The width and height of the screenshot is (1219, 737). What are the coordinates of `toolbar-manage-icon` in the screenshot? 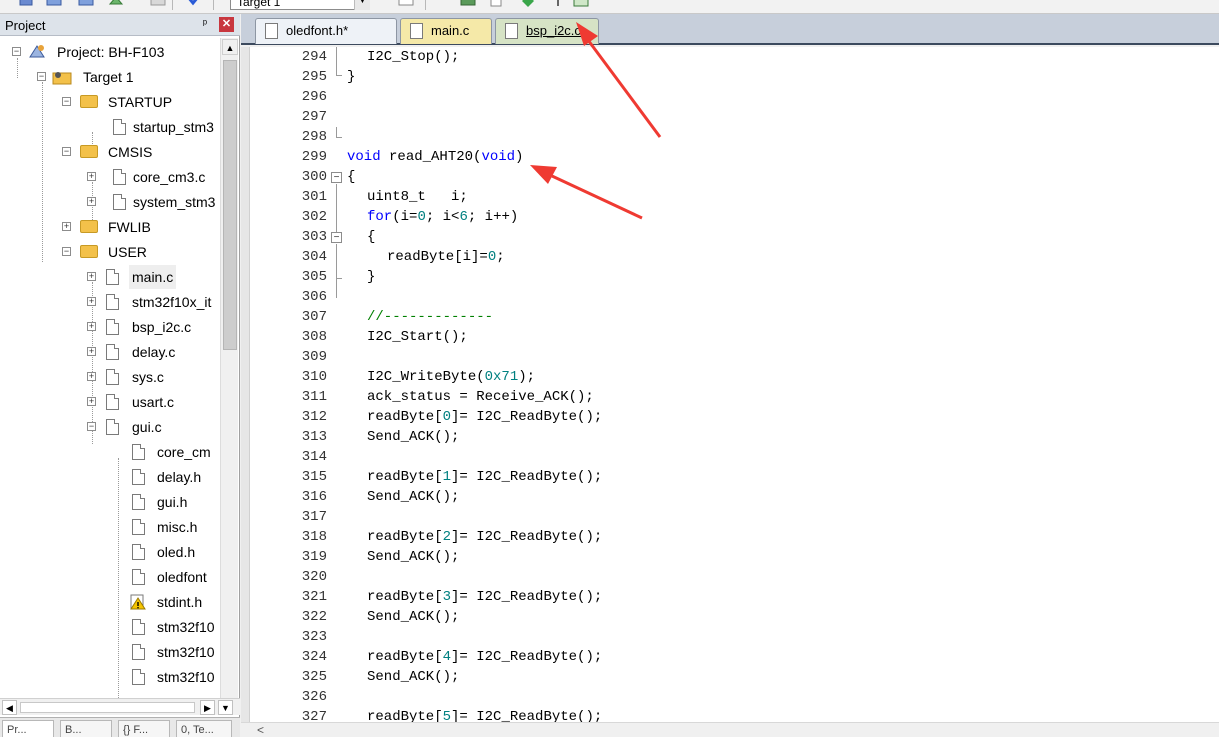 It's located at (468, 4).